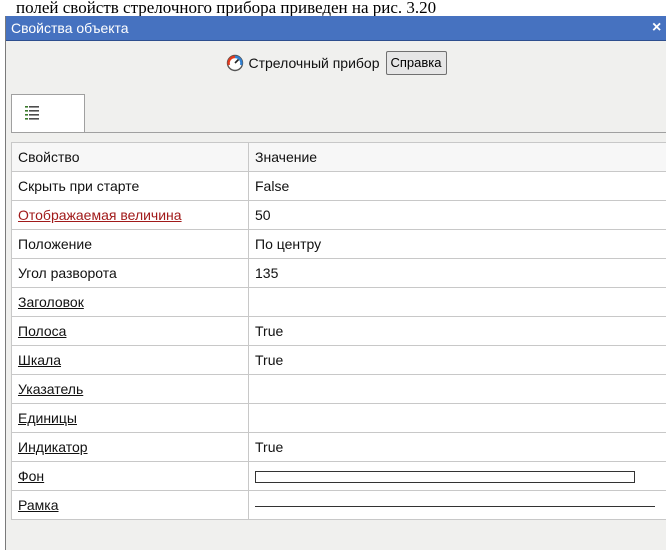  I want to click on property-name-link: Заголовок, so click(130, 302).